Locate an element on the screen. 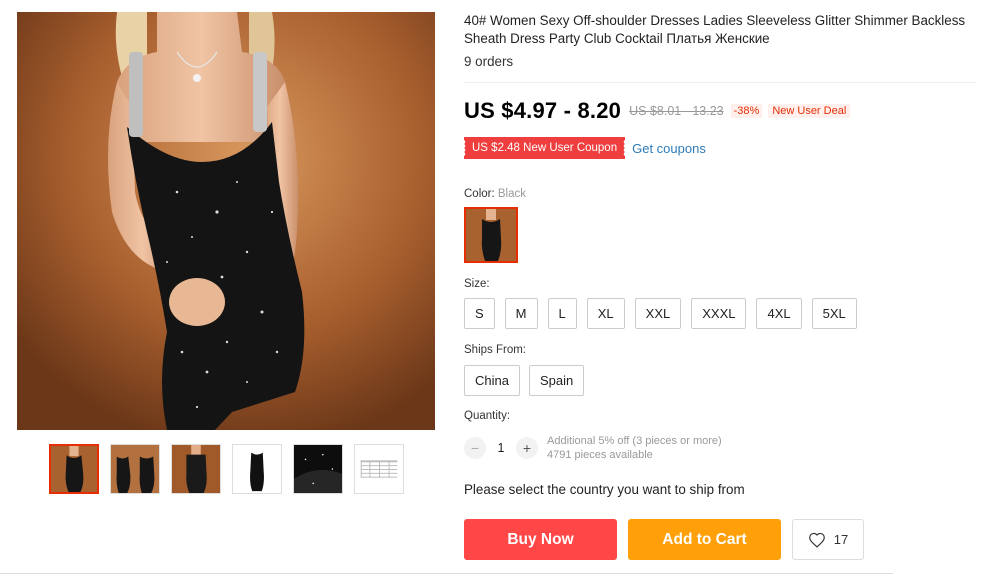 The width and height of the screenshot is (1000, 577). bottom-divider is located at coordinates (446, 573).